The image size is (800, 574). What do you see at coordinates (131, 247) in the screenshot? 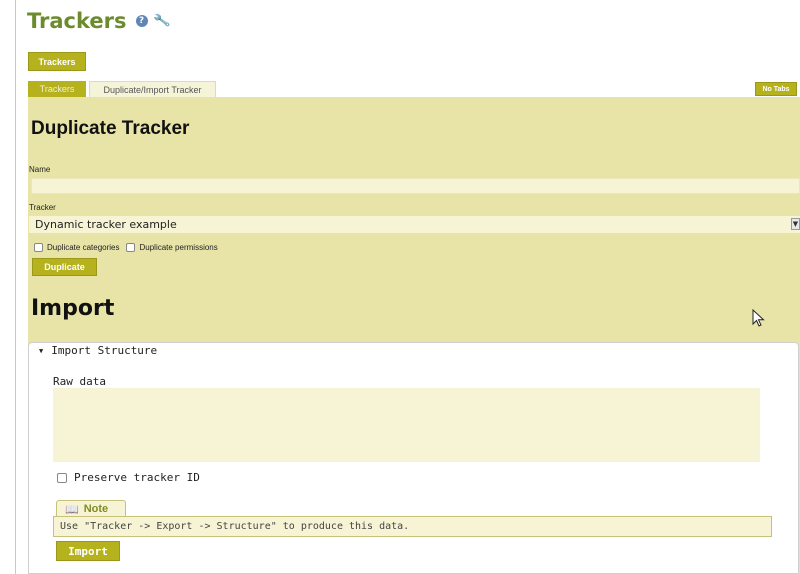
I see `duplicate-permissions-checkbox` at bounding box center [131, 247].